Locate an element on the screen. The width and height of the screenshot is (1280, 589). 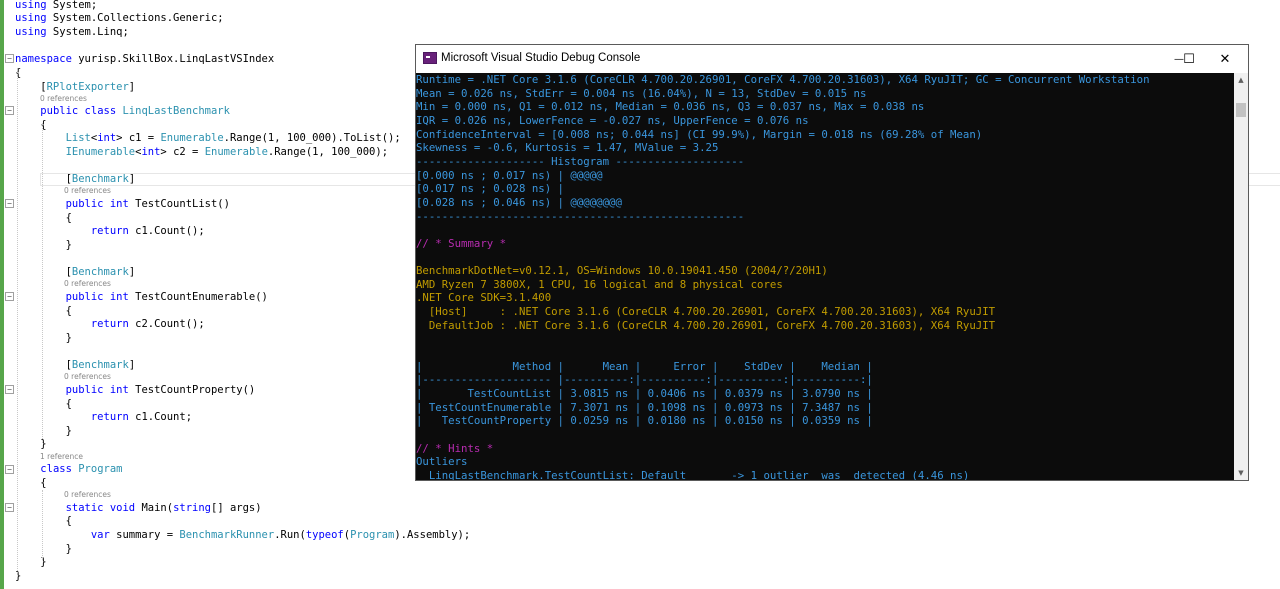
console-line: Outliers is located at coordinates (442, 462).